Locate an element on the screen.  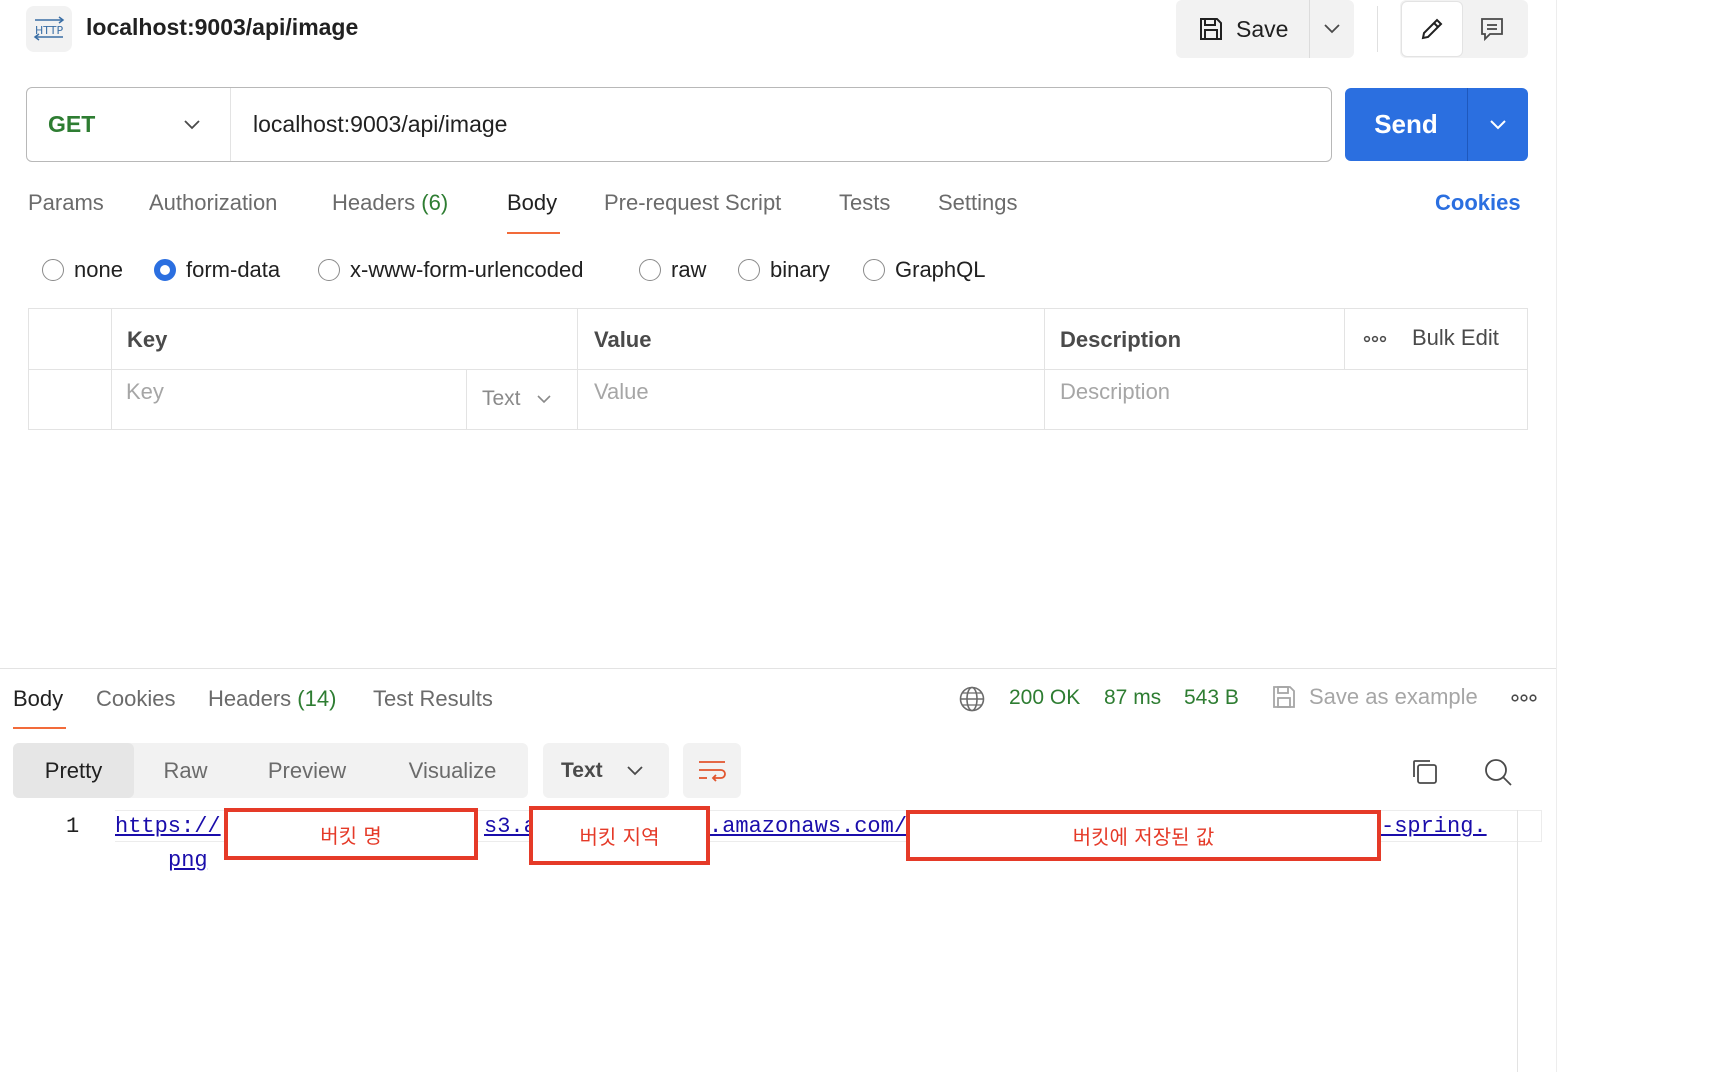
radio-label: raw is located at coordinates (689, 269).